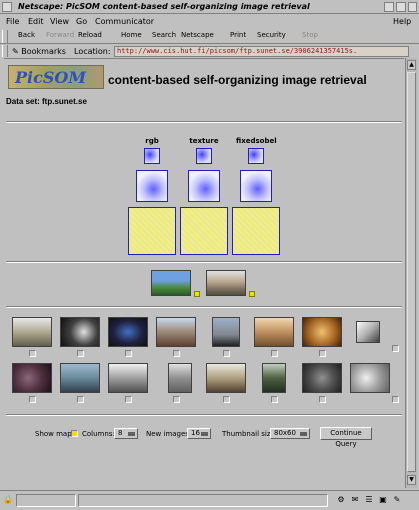 The width and height of the screenshot is (419, 510). What do you see at coordinates (8, 500) in the screenshot?
I see `security-lock-icon: 🔒` at bounding box center [8, 500].